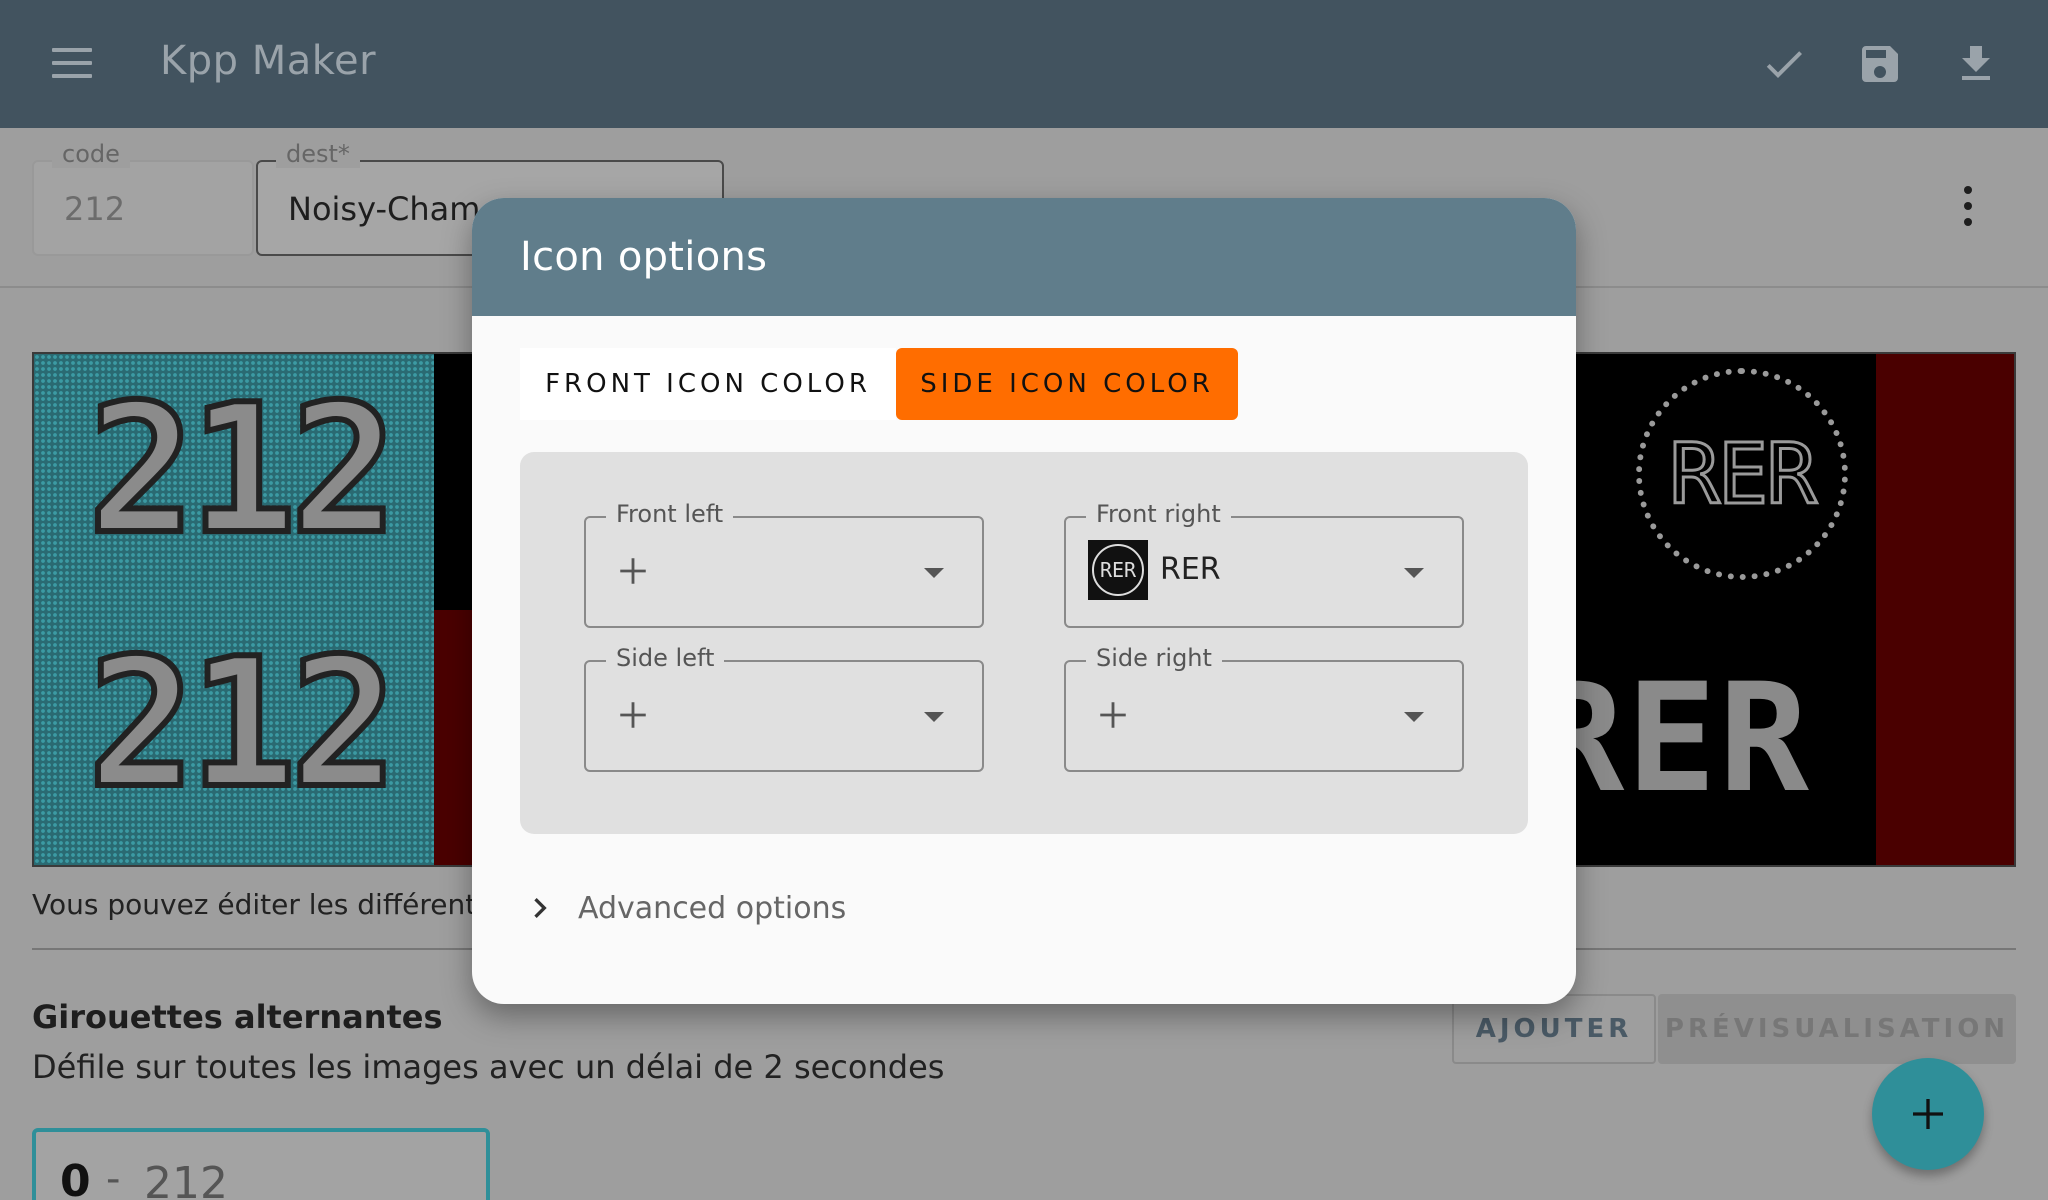 This screenshot has height=1200, width=2048. Describe the element at coordinates (1154, 658) in the screenshot. I see `side-right-label: Side right` at that location.